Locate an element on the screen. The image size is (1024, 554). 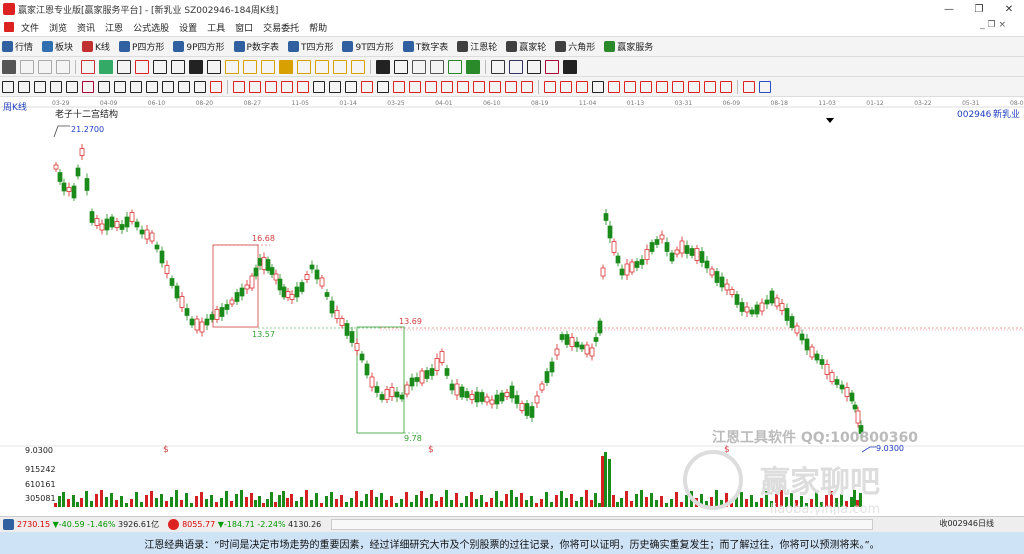
close-button: ✕ is located at coordinates (1009, 9).